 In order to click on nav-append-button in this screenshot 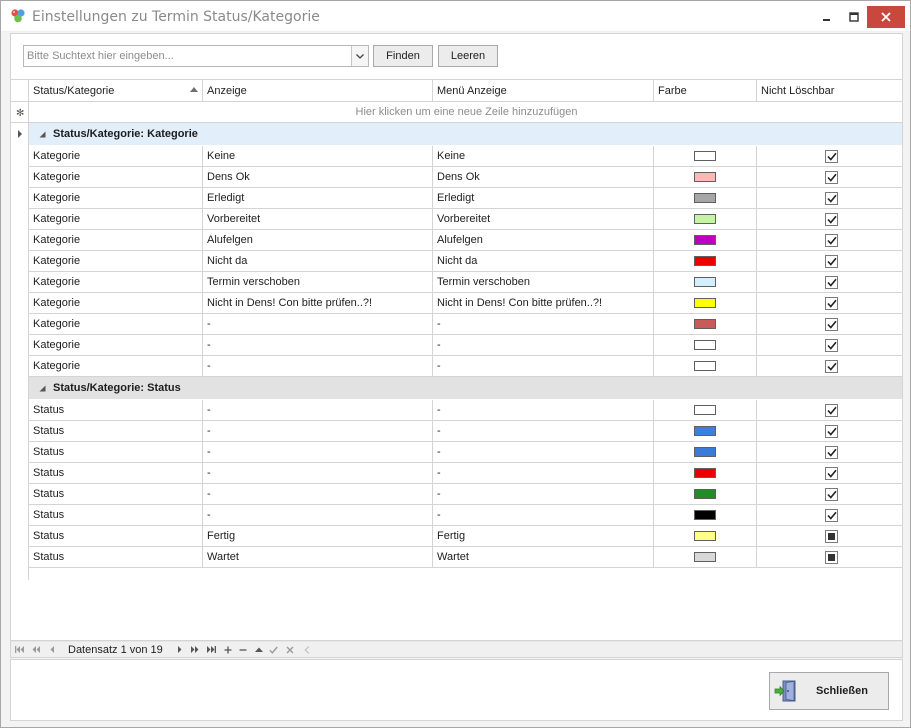, I will do `click(227, 649)`.